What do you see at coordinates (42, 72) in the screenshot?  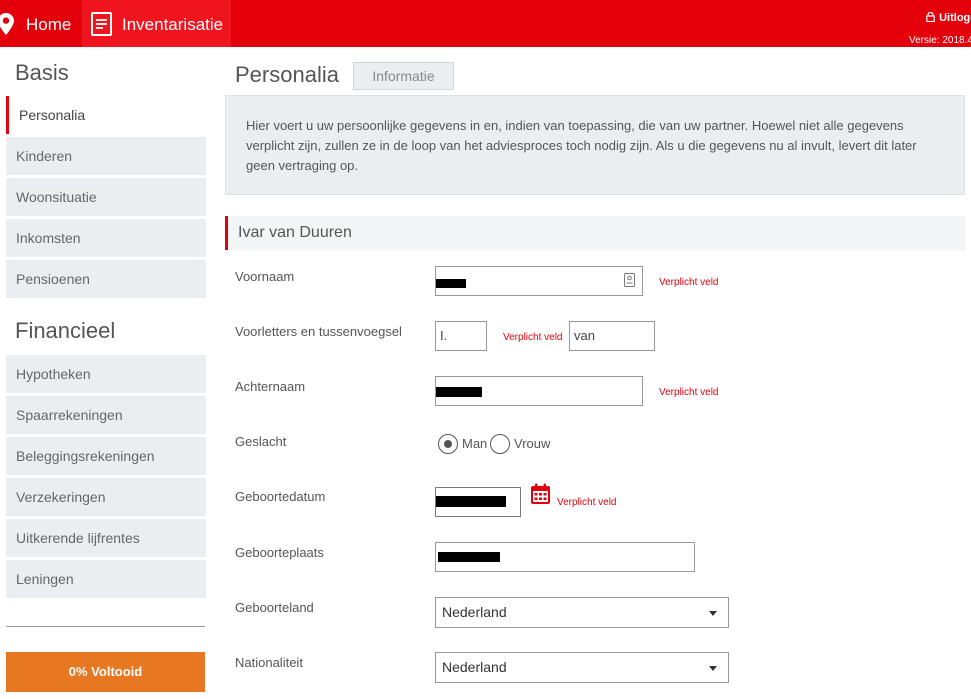 I see `sidebar-heading-basis: Basis` at bounding box center [42, 72].